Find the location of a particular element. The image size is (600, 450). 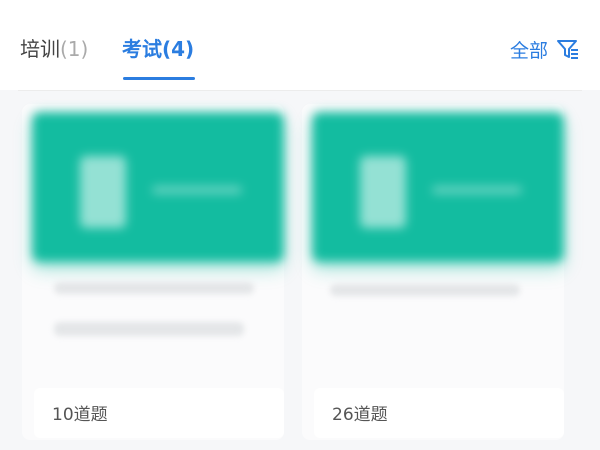

tab-exam: 考试(4) is located at coordinates (158, 49).